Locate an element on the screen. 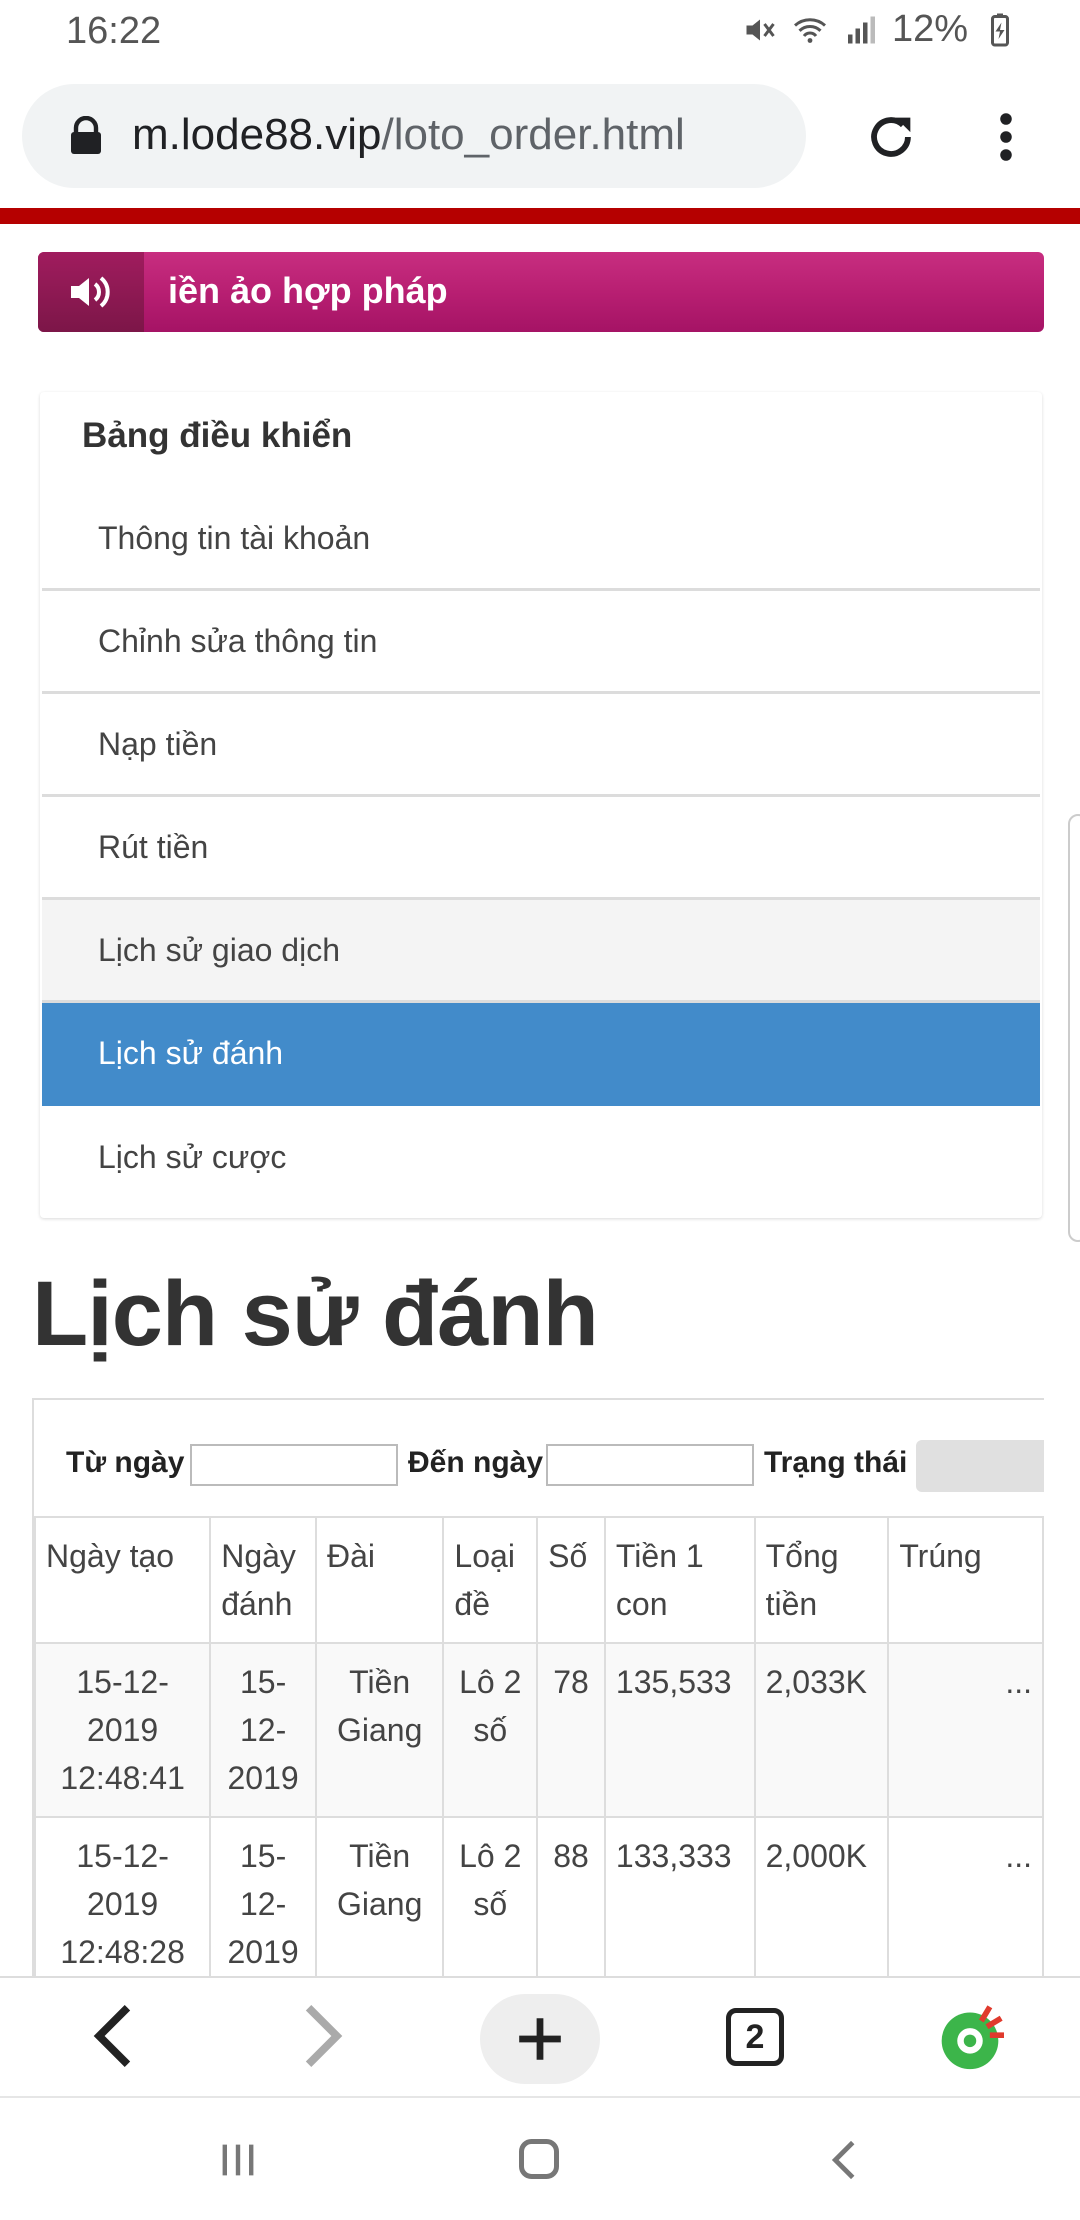 This screenshot has height=2220, width=1080. url-text: m.lode88.vip/loto_order.html is located at coordinates (408, 135).